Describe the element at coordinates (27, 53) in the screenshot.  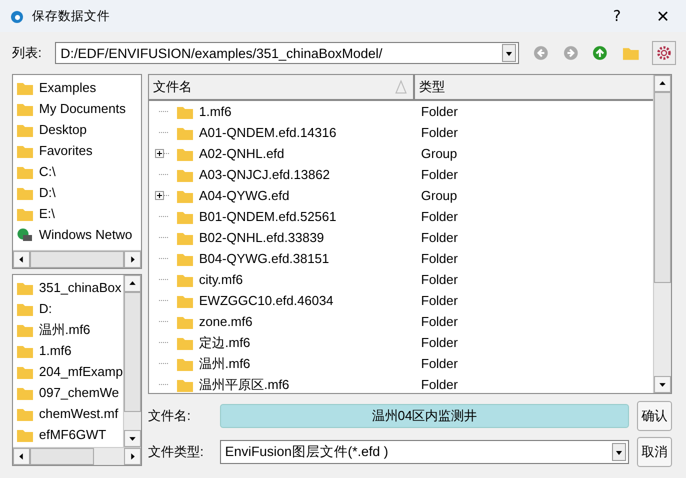
I see `path-label: 列表:` at that location.